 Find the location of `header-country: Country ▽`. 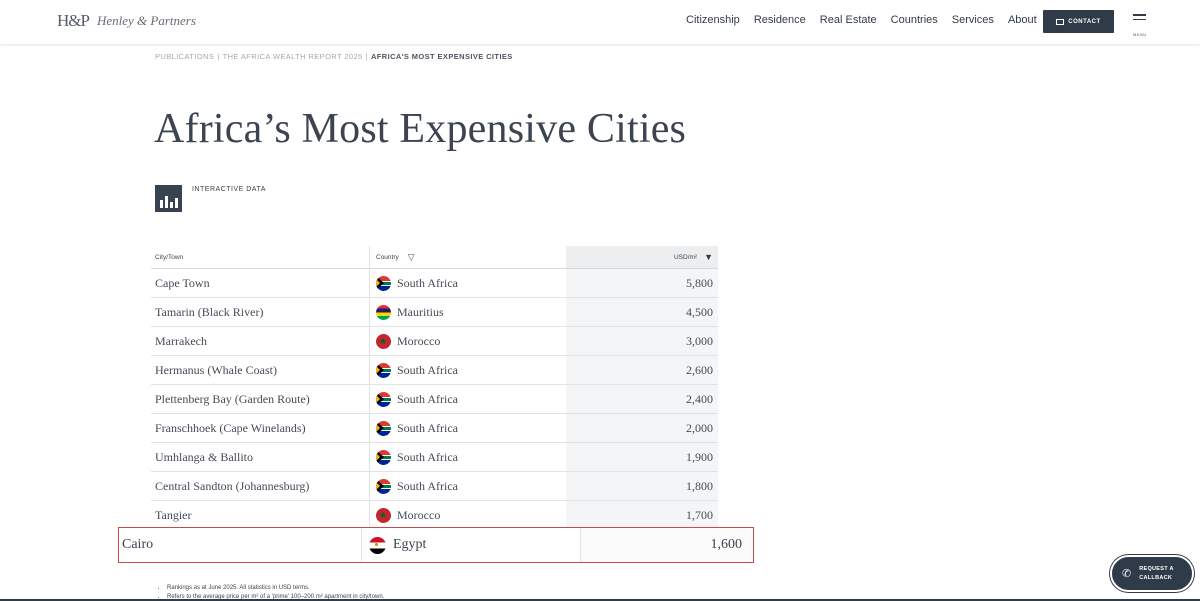

header-country: Country ▽ is located at coordinates (467, 257).